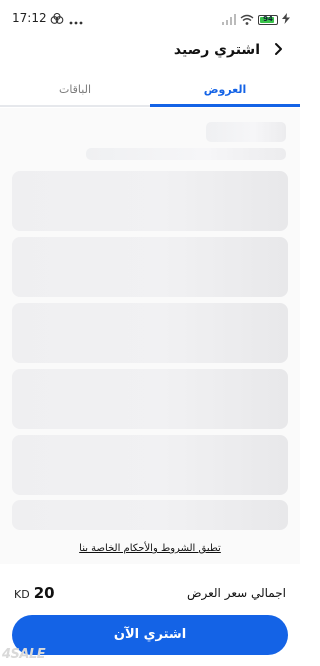  Describe the element at coordinates (22, 594) in the screenshot. I see `total-currency: KD` at that location.